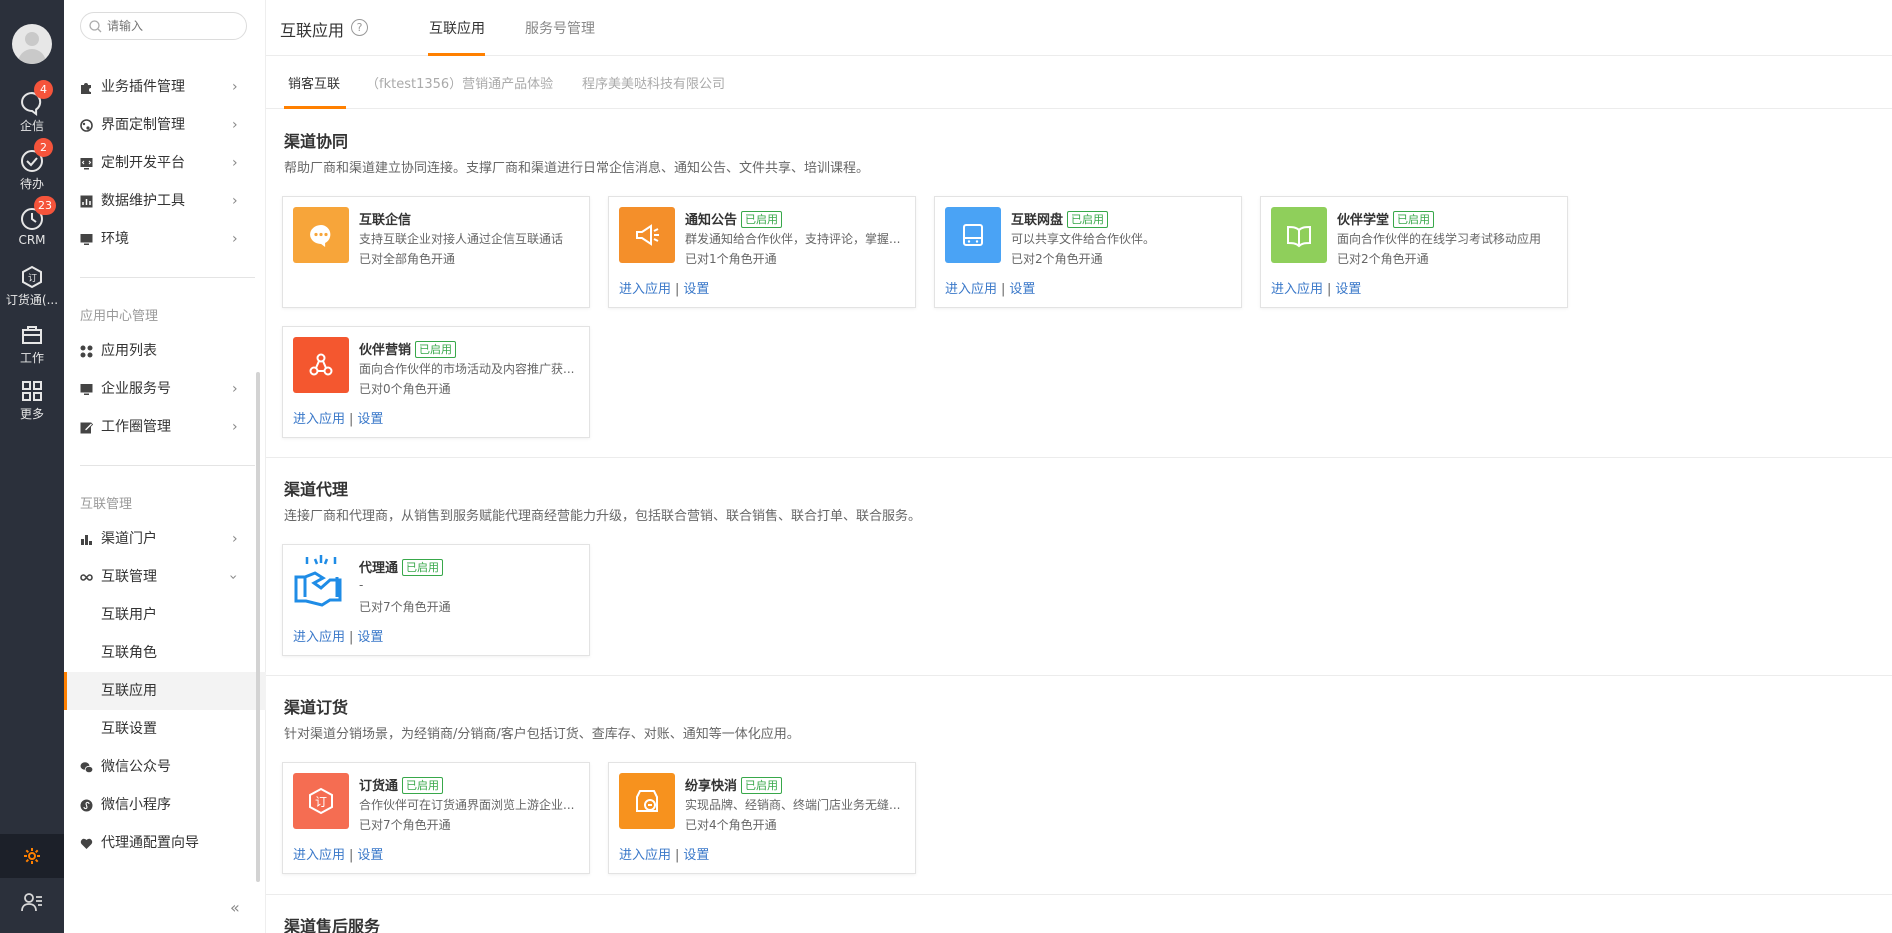 Image resolution: width=1892 pixels, height=933 pixels. Describe the element at coordinates (106, 504) in the screenshot. I see `group-title-interconnect: 互联管理` at that location.